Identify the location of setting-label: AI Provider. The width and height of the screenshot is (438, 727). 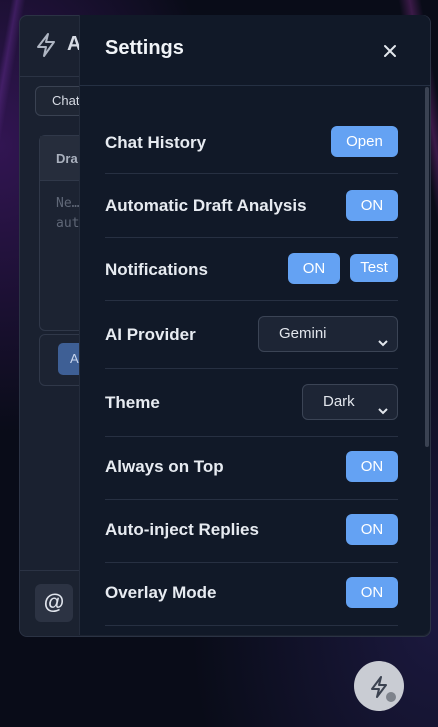
(150, 334).